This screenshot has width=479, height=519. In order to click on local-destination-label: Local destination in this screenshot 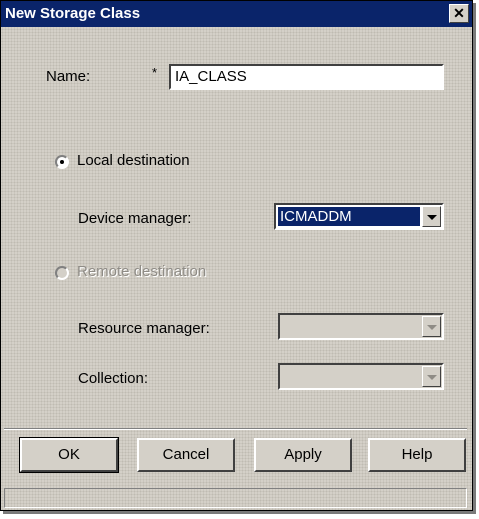, I will do `click(133, 160)`.